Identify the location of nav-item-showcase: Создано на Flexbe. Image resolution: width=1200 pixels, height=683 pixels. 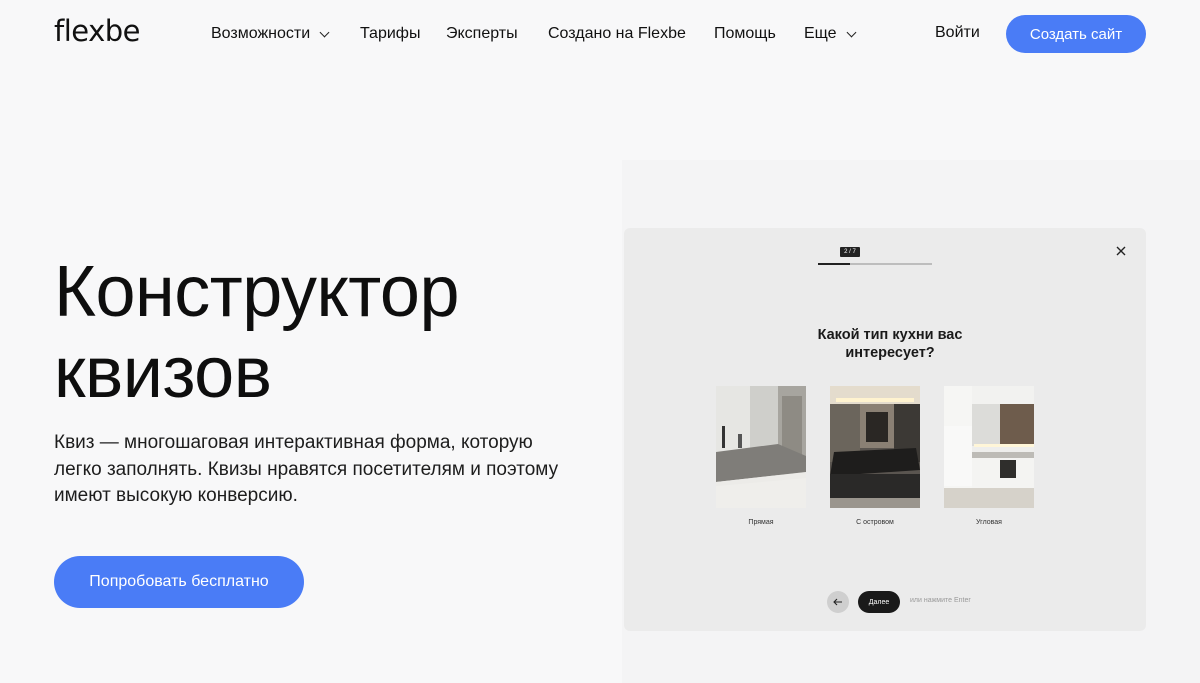
(617, 34).